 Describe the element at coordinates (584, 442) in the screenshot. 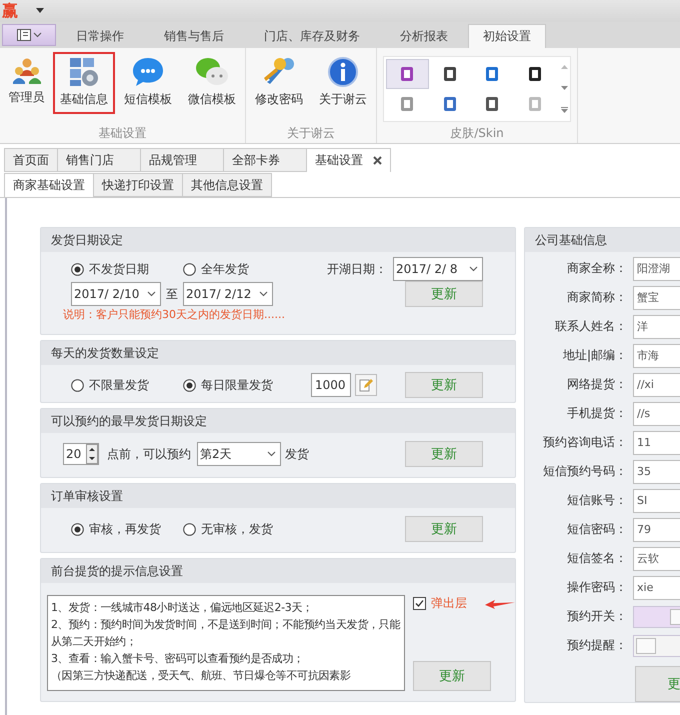

I see `field-label: 预约咨询电话：` at that location.